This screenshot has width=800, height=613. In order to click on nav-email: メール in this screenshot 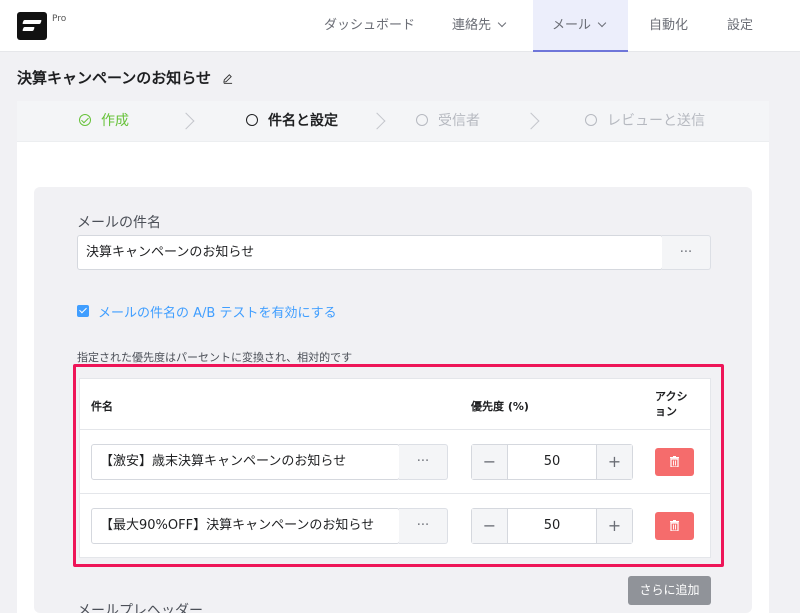, I will do `click(580, 26)`.